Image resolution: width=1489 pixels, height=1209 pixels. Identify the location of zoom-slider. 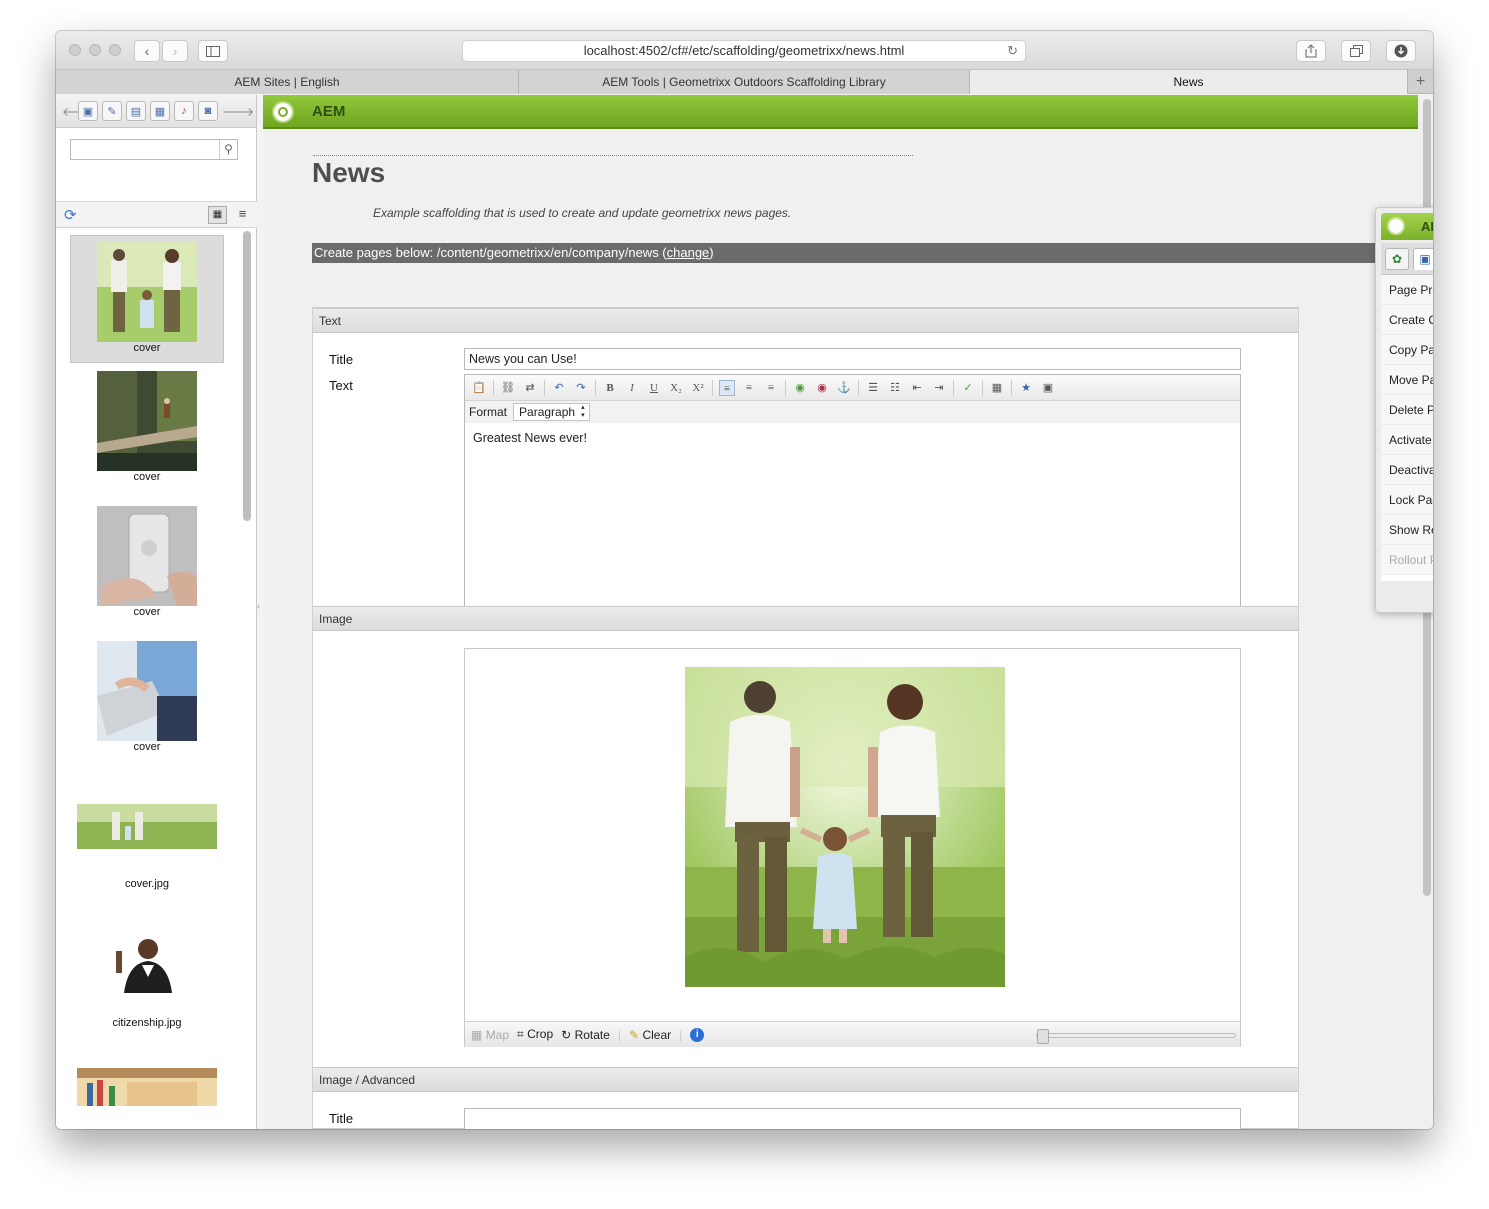
(1136, 1036).